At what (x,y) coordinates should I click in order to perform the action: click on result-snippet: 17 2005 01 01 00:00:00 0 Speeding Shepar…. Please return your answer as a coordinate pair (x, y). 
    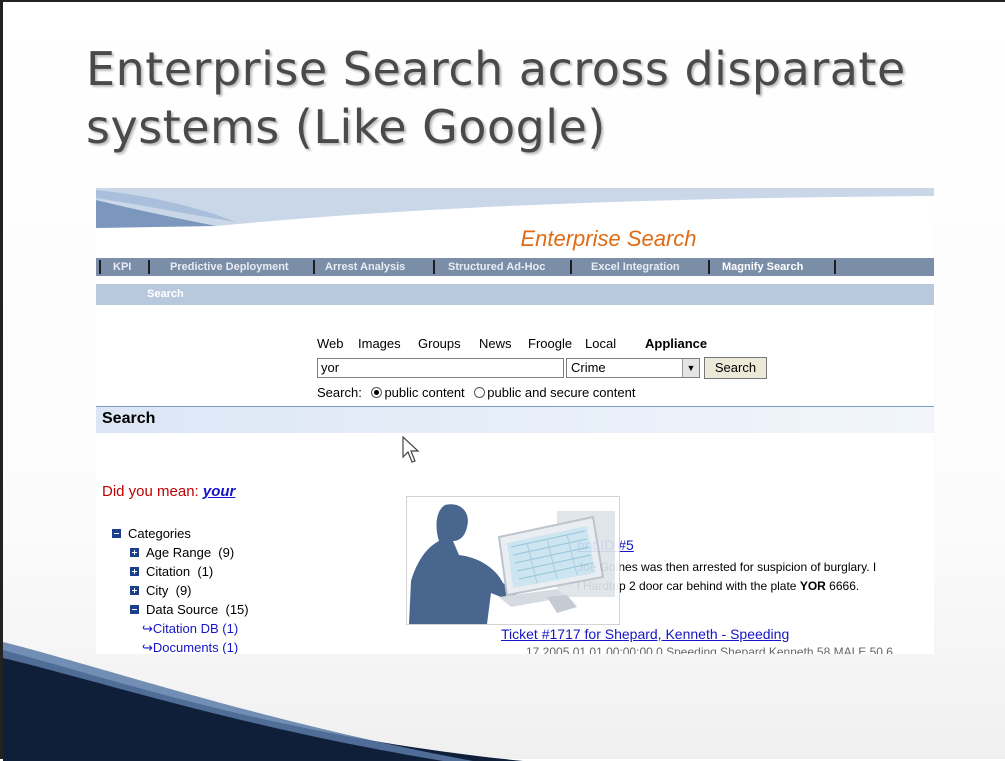
    Looking at the image, I should click on (709, 649).